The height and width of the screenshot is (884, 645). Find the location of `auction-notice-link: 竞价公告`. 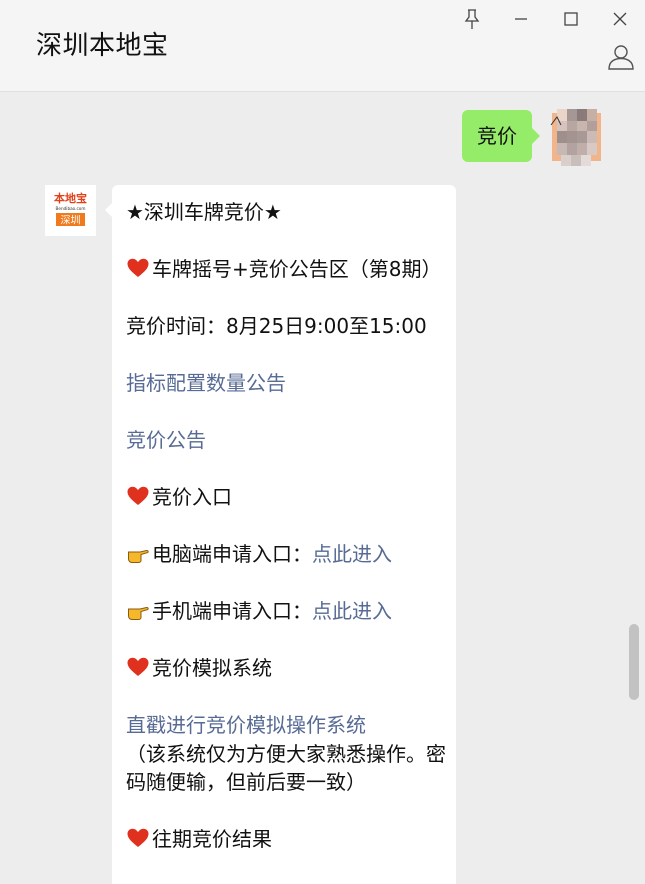

auction-notice-link: 竞价公告 is located at coordinates (166, 440).